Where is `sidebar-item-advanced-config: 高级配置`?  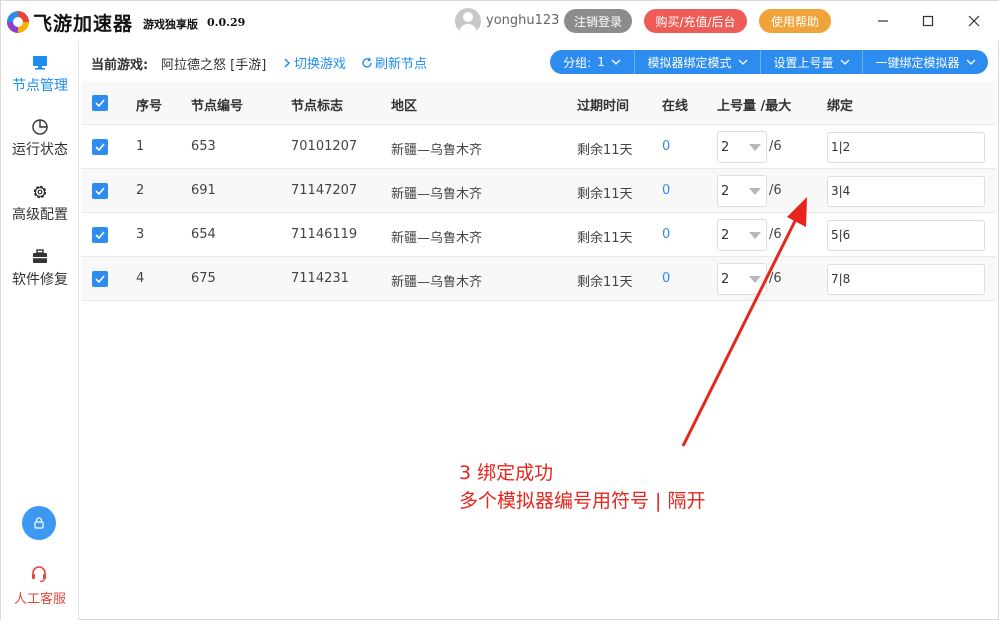
sidebar-item-advanced-config: 高级配置 is located at coordinates (40, 212).